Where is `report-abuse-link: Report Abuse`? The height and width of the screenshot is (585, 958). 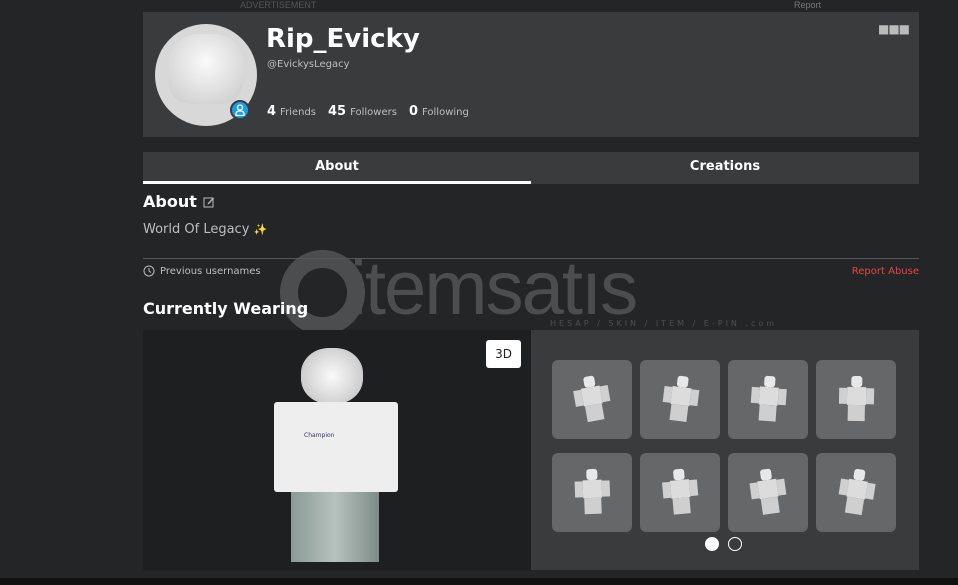 report-abuse-link: Report Abuse is located at coordinates (885, 271).